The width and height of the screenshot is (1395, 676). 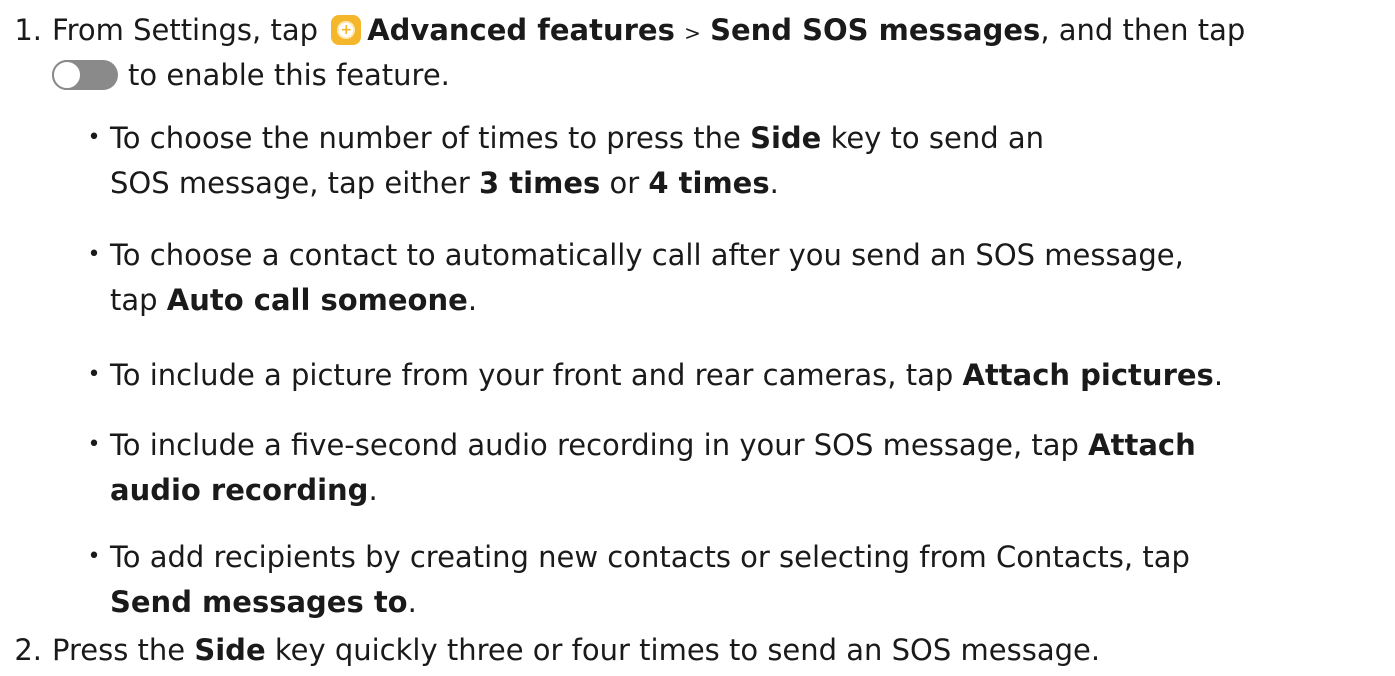 I want to click on step-1-line-2-text: to enable this feature., so click(x=289, y=75).